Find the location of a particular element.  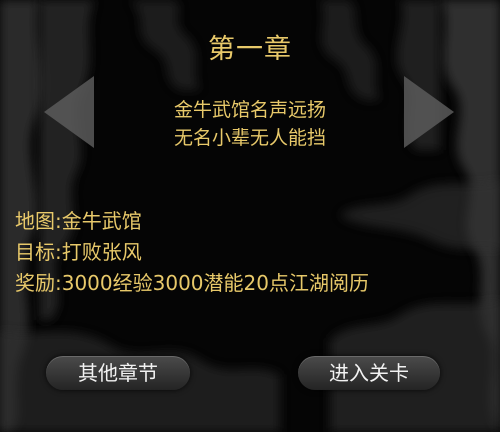

other-chapters-button: 其他章节 is located at coordinates (118, 373).